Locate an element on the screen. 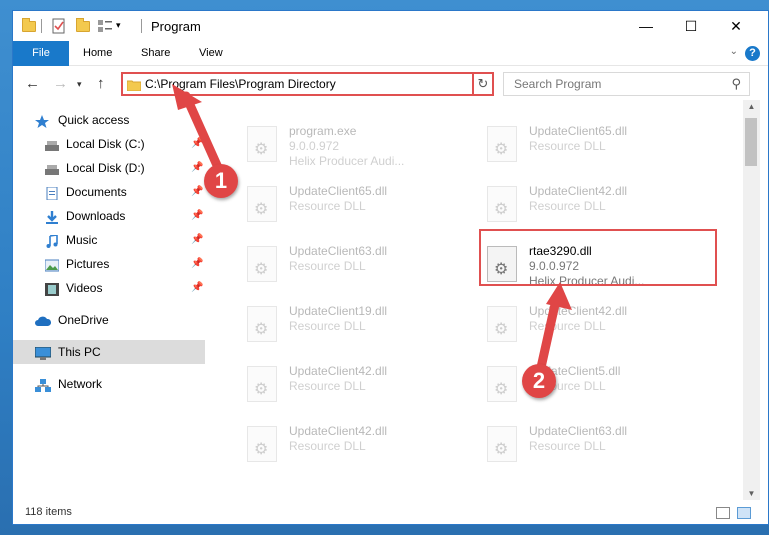 The image size is (769, 535). documents-icon is located at coordinates (52, 193).